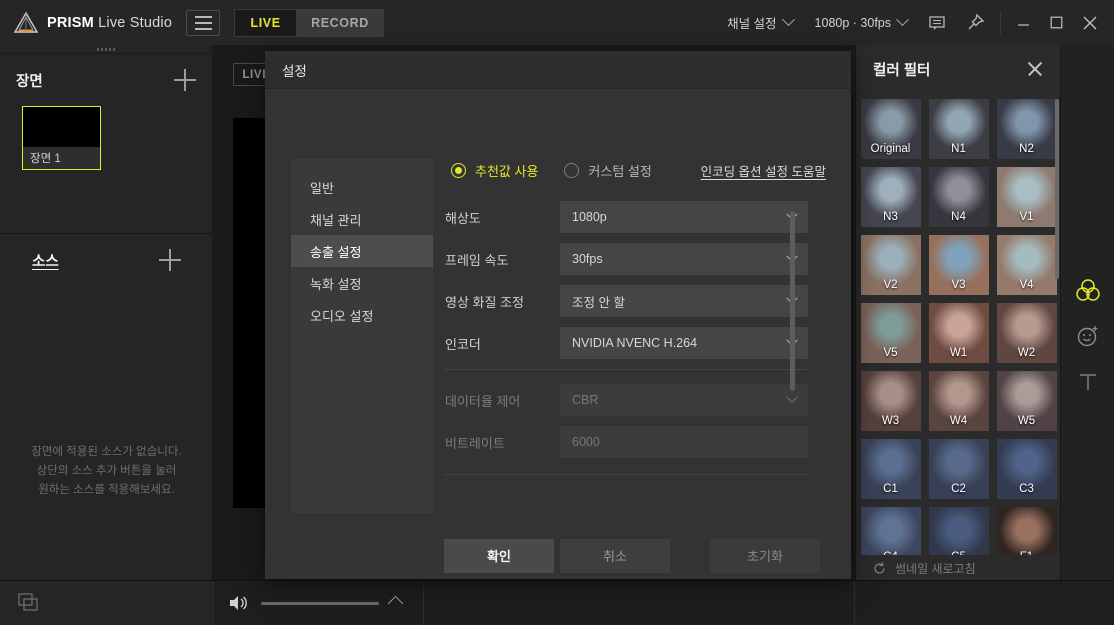 The image size is (1114, 625). Describe the element at coordinates (1026, 265) in the screenshot. I see `color-filter-item: V4` at that location.